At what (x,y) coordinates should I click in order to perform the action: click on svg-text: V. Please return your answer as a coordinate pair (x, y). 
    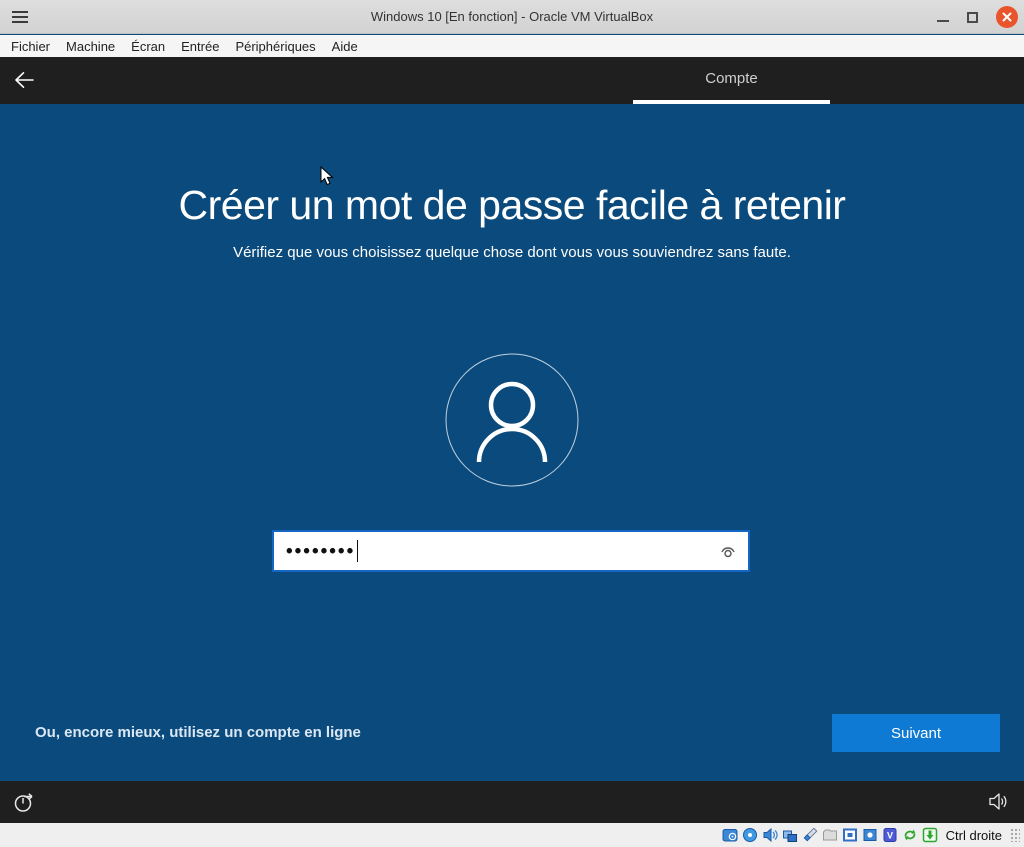
    Looking at the image, I should click on (890, 836).